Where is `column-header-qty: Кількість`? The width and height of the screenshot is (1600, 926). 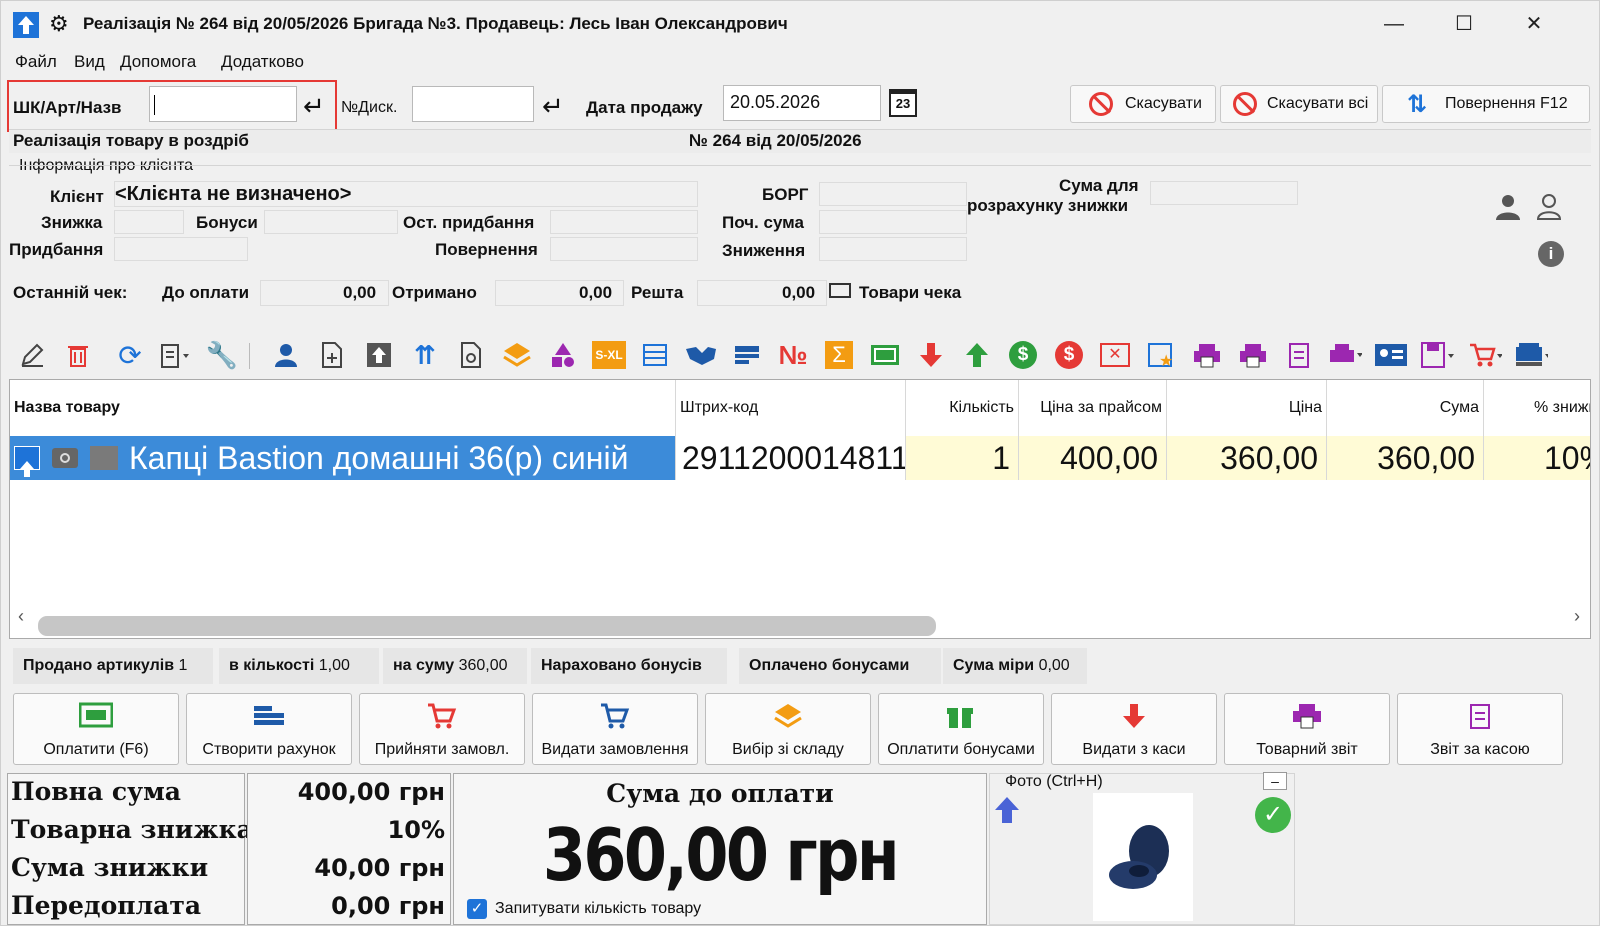
column-header-qty: Кількість is located at coordinates (962, 408).